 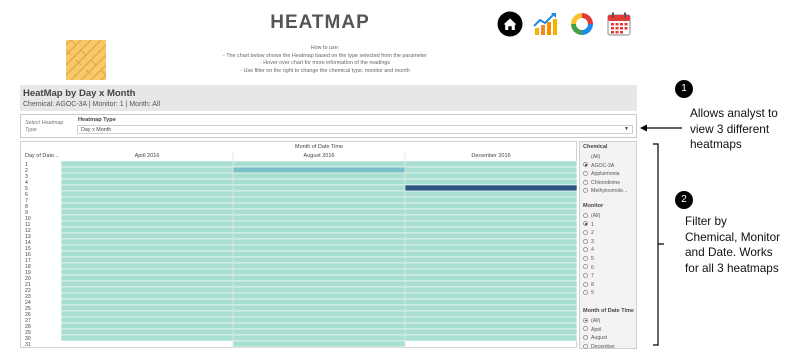 What do you see at coordinates (733, 236) in the screenshot?
I see `callout-line: Chemical, Monitor` at bounding box center [733, 236].